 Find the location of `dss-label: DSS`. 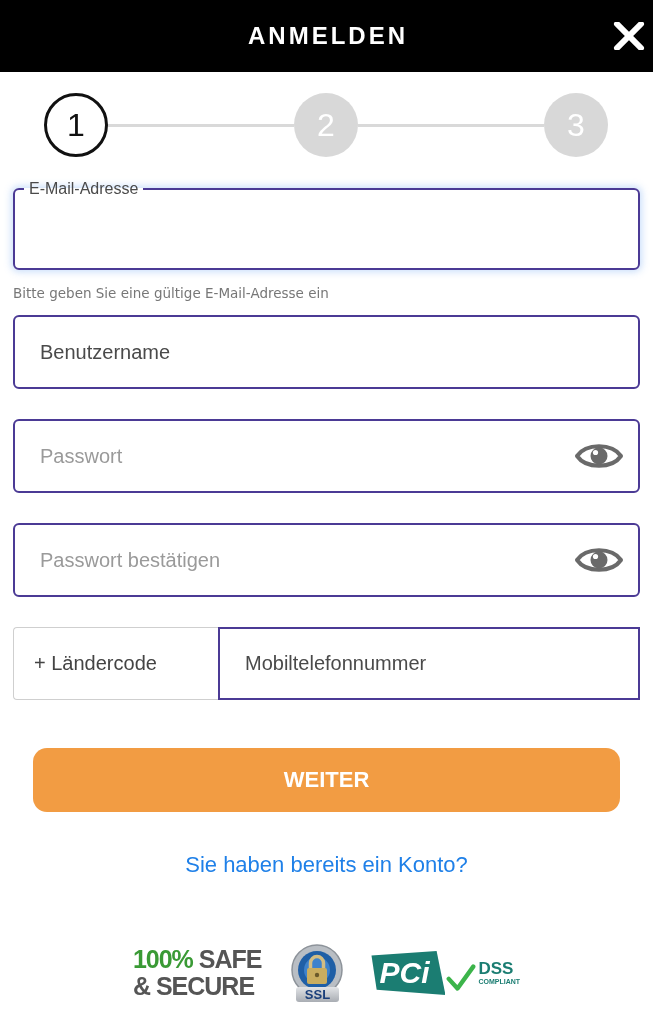

dss-label: DSS is located at coordinates (496, 969).